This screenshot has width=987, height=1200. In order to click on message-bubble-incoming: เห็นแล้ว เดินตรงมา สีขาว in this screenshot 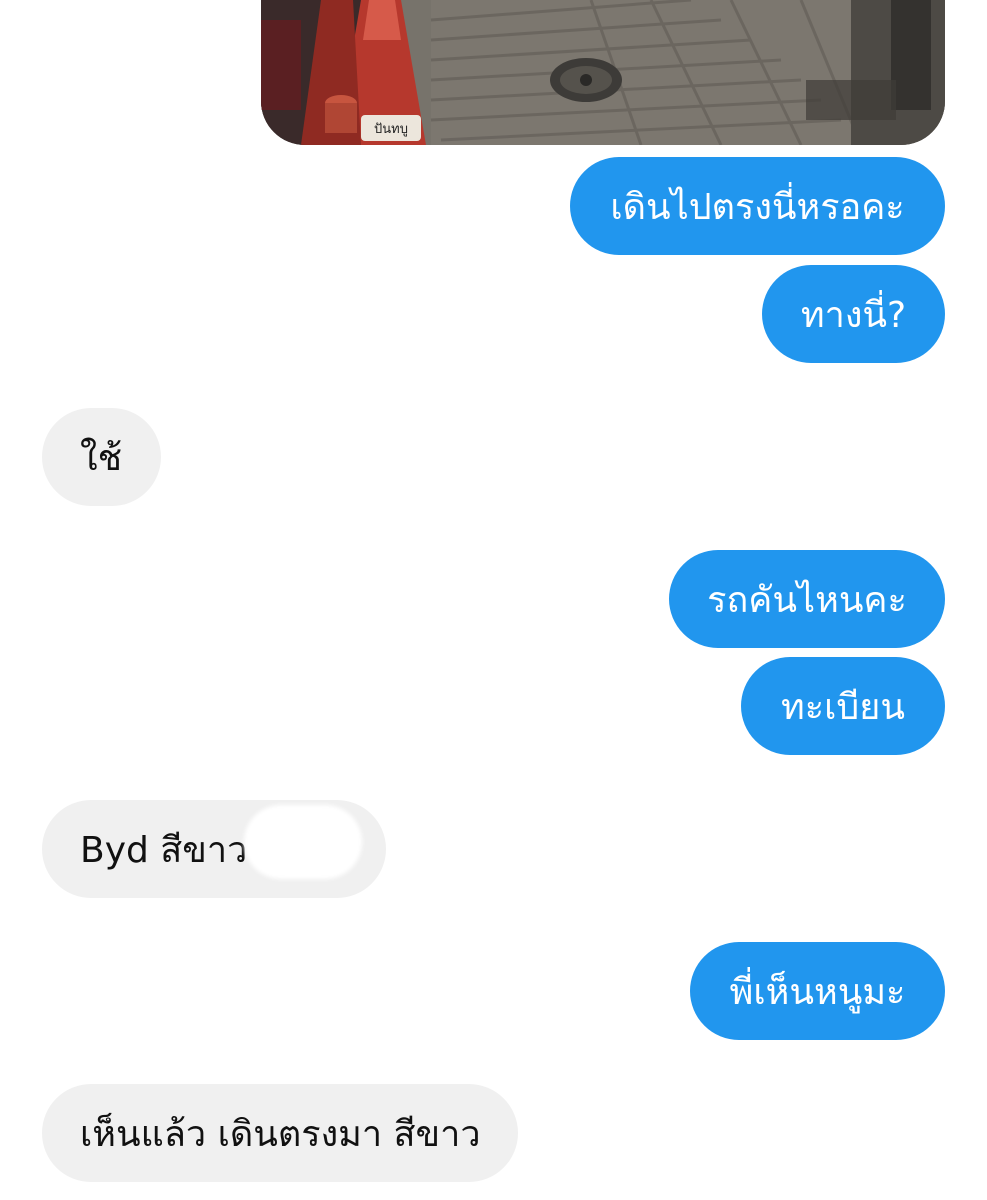, I will do `click(280, 1133)`.